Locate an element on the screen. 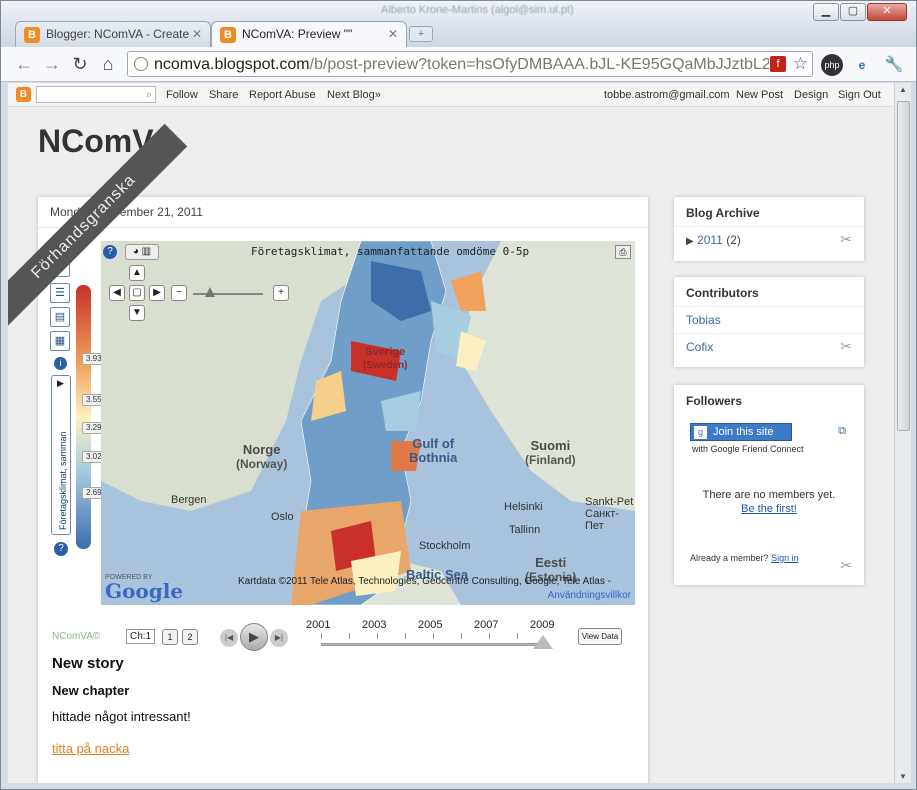  scroll-up-arrow-icon: ▲ is located at coordinates (903, 89).